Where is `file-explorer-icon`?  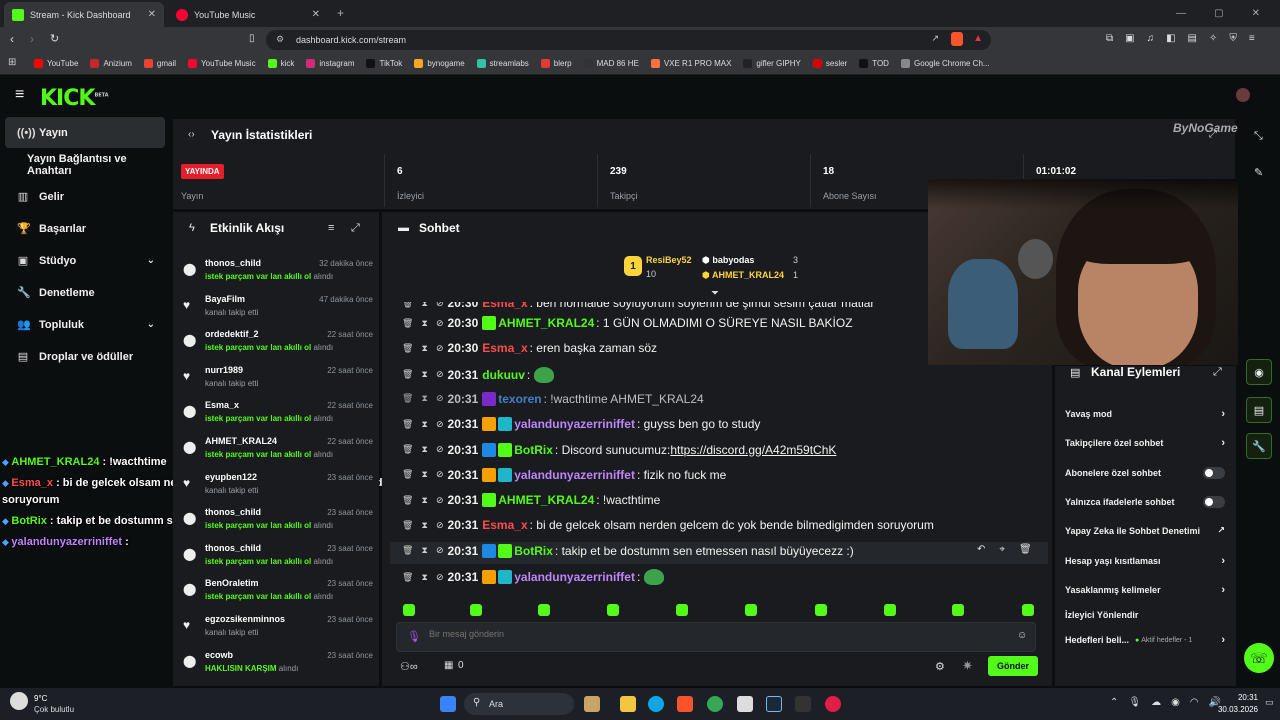 file-explorer-icon is located at coordinates (628, 704).